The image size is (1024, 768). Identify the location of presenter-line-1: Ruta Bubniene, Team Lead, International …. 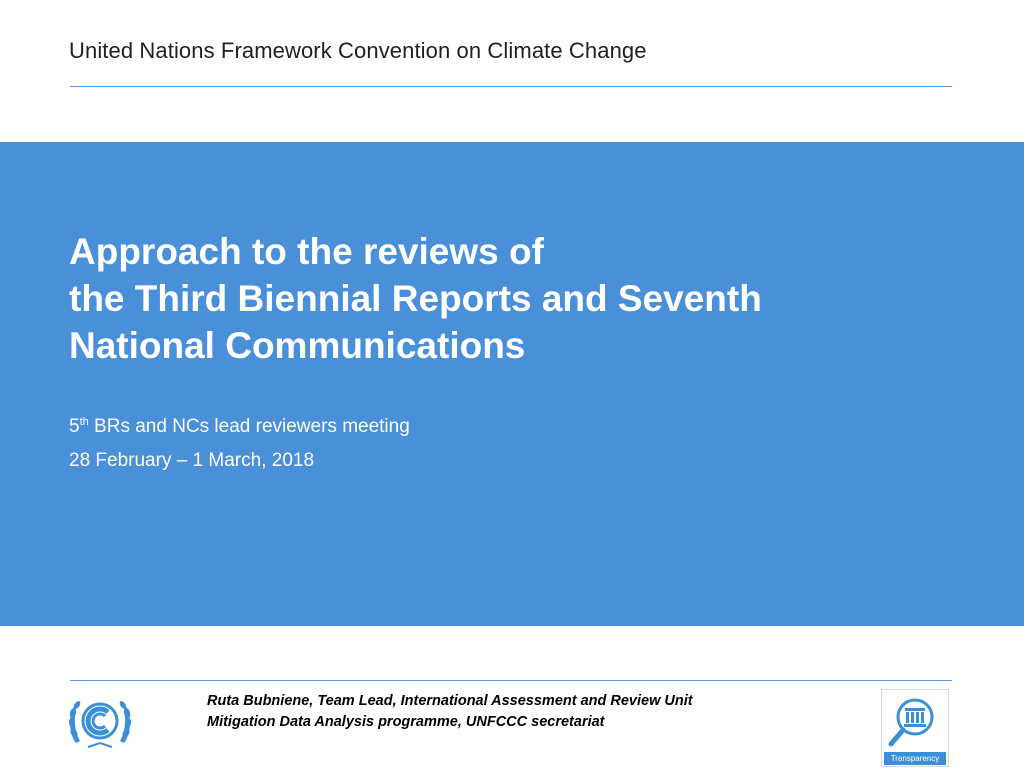
(450, 701).